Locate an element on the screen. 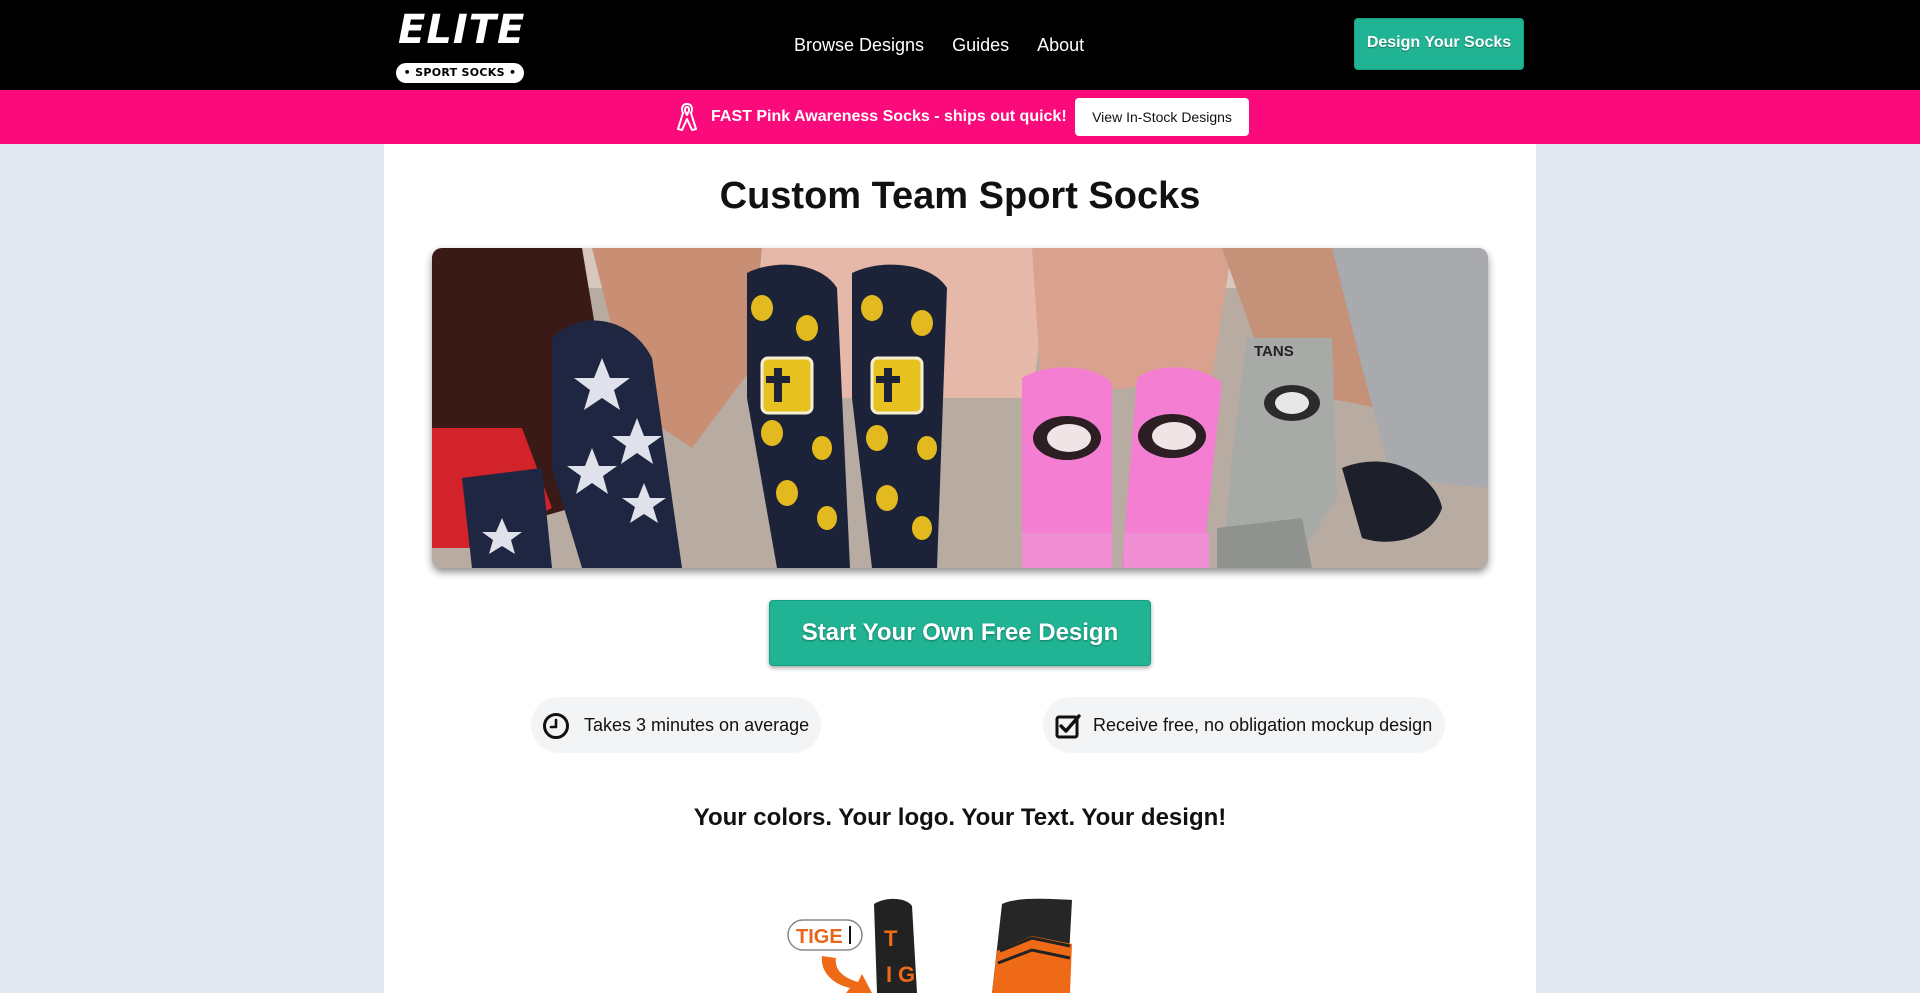  awareness-ribbon-icon is located at coordinates (687, 117).